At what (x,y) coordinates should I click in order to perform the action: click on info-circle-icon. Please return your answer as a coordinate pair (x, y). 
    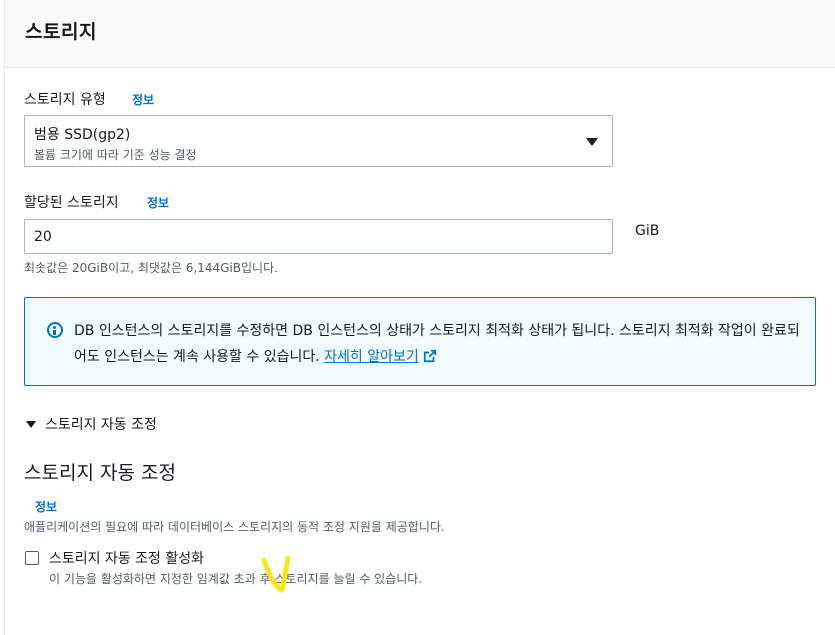
    Looking at the image, I should click on (55, 330).